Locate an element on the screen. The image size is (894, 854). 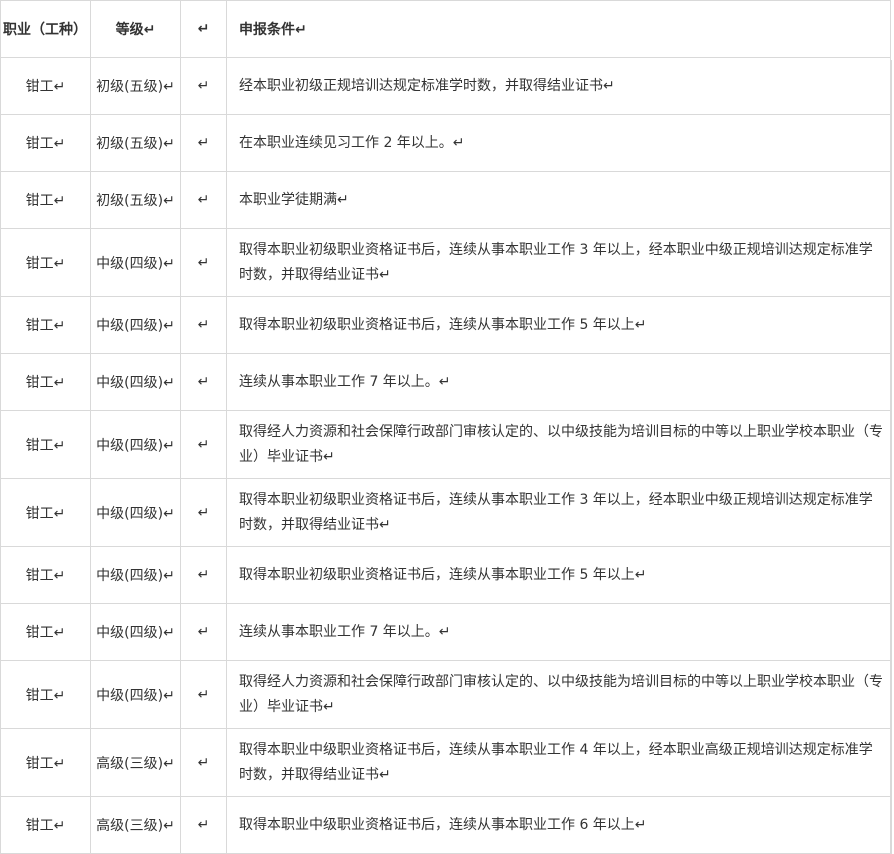
table-right-edge is located at coordinates (891, 457).